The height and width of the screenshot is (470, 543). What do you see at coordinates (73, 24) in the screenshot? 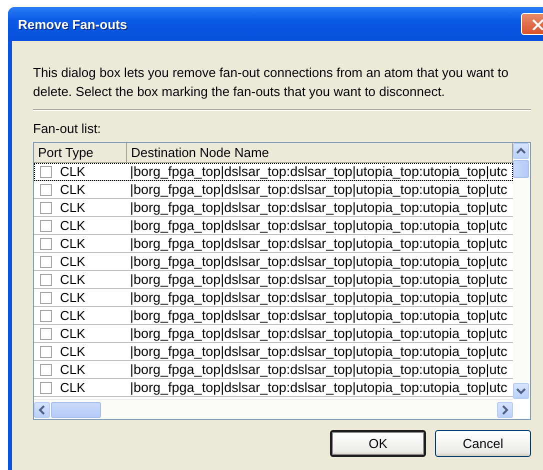
I see `window-title: Remove Fan-outs` at bounding box center [73, 24].